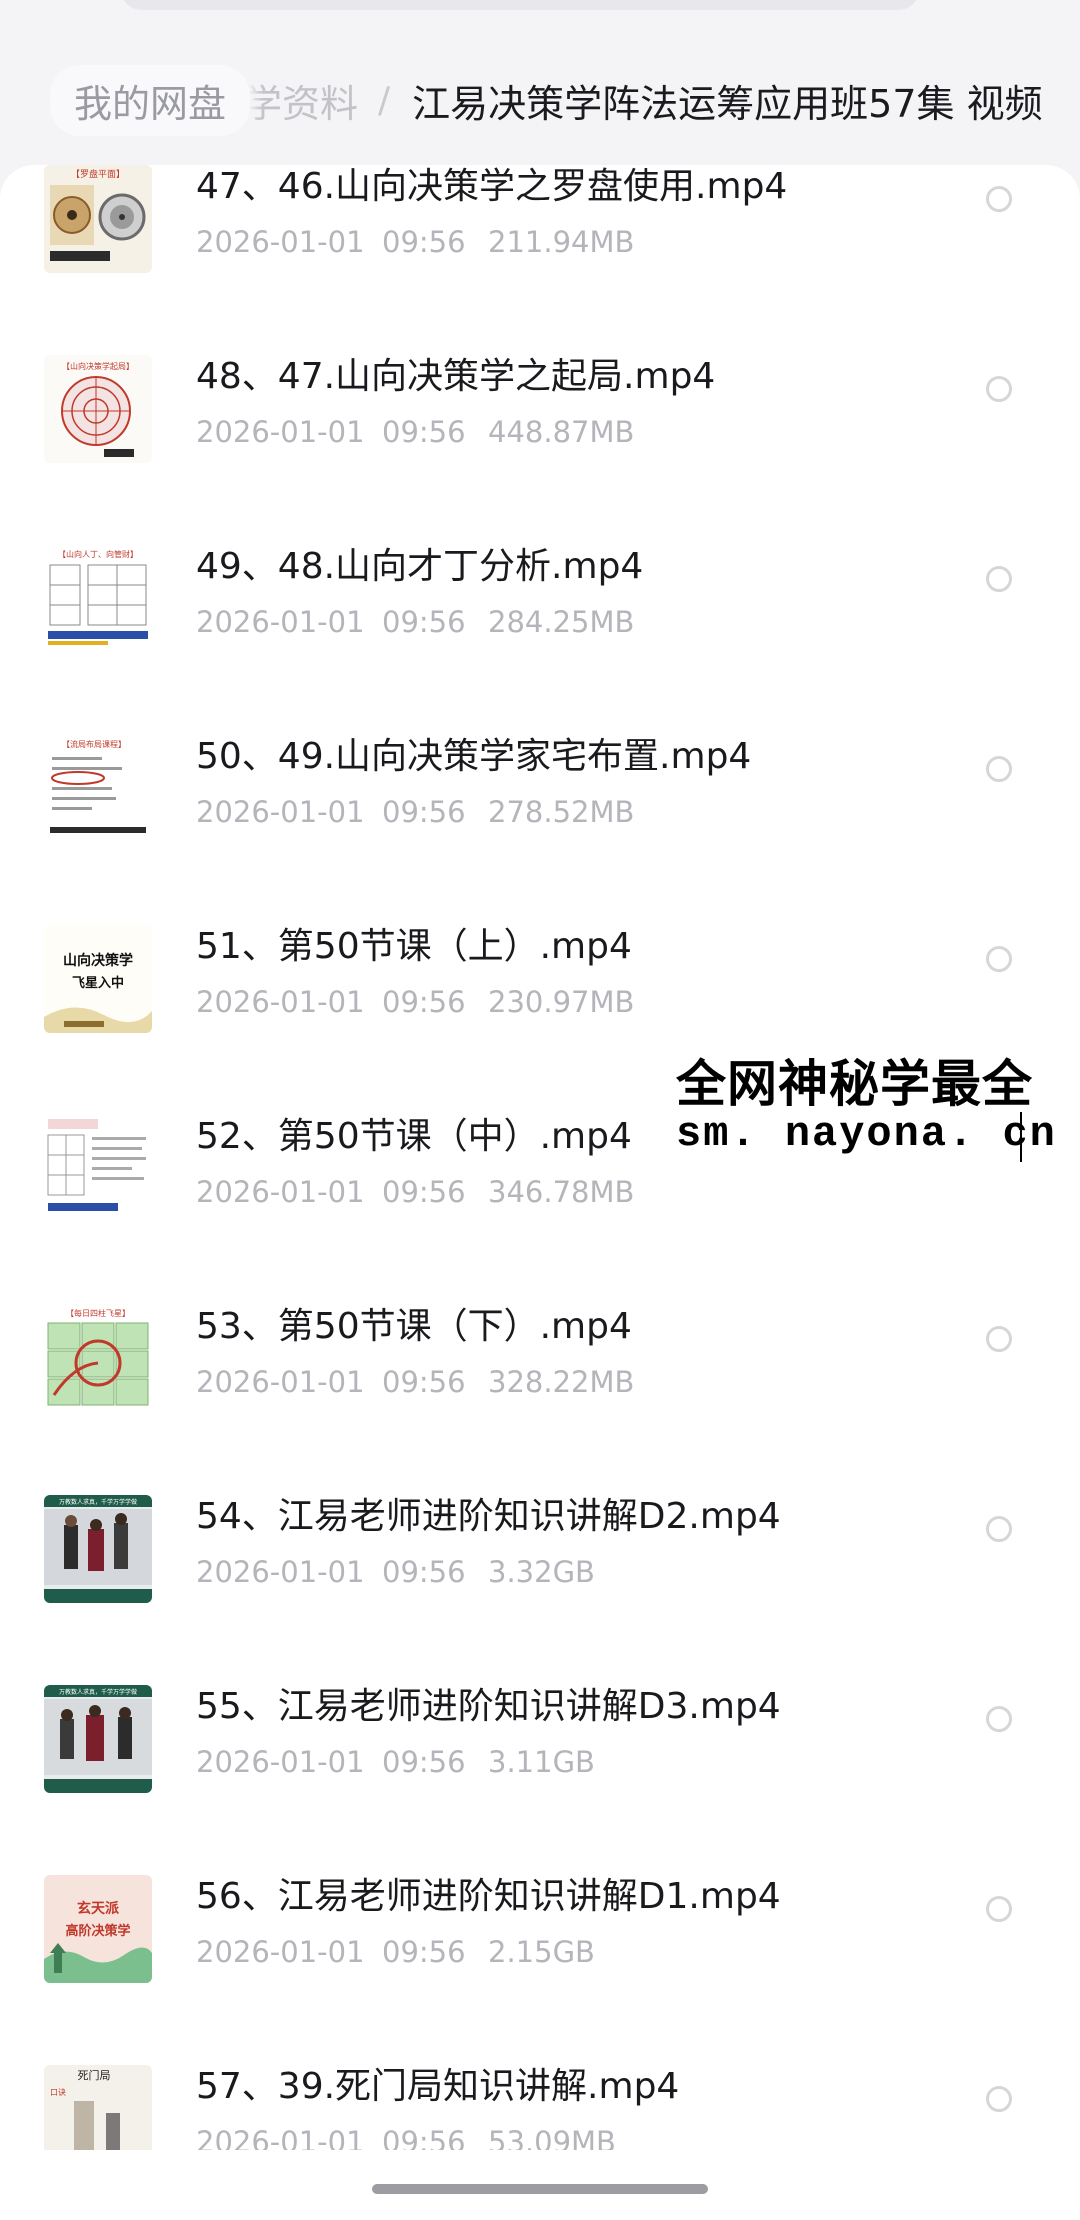 This screenshot has height=2220, width=1080. Describe the element at coordinates (414, 946) in the screenshot. I see `file-name: 51、第50节课（上）.mp4` at that location.